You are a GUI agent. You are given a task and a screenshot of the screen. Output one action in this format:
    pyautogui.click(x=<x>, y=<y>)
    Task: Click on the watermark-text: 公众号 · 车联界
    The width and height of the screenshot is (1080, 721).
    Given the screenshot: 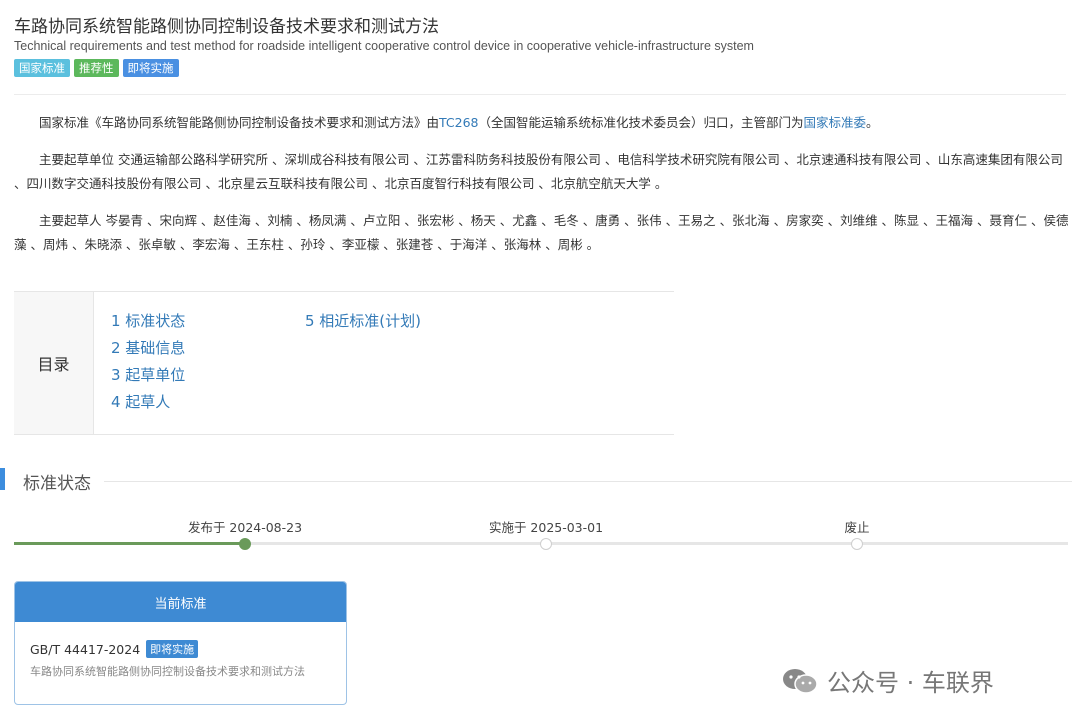 What is the action you would take?
    pyautogui.click(x=910, y=683)
    